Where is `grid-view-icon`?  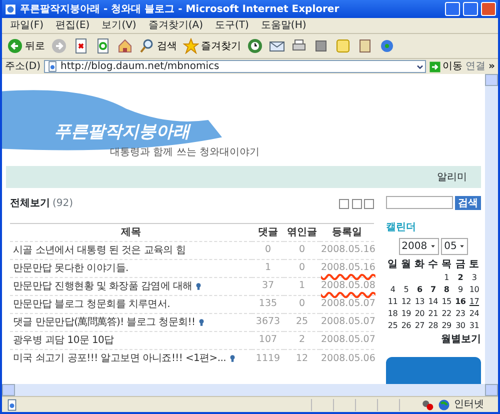
grid-view-icon is located at coordinates (357, 203).